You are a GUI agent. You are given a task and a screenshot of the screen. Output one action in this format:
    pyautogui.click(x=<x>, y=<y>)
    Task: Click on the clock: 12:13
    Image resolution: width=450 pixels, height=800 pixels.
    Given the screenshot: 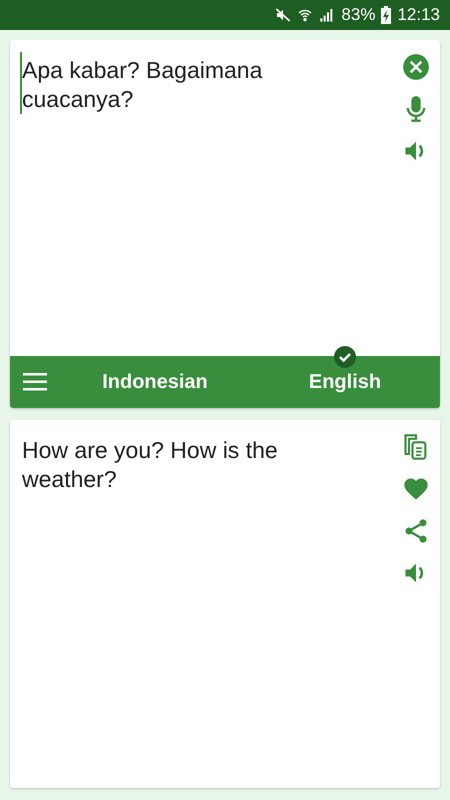 What is the action you would take?
    pyautogui.click(x=418, y=15)
    